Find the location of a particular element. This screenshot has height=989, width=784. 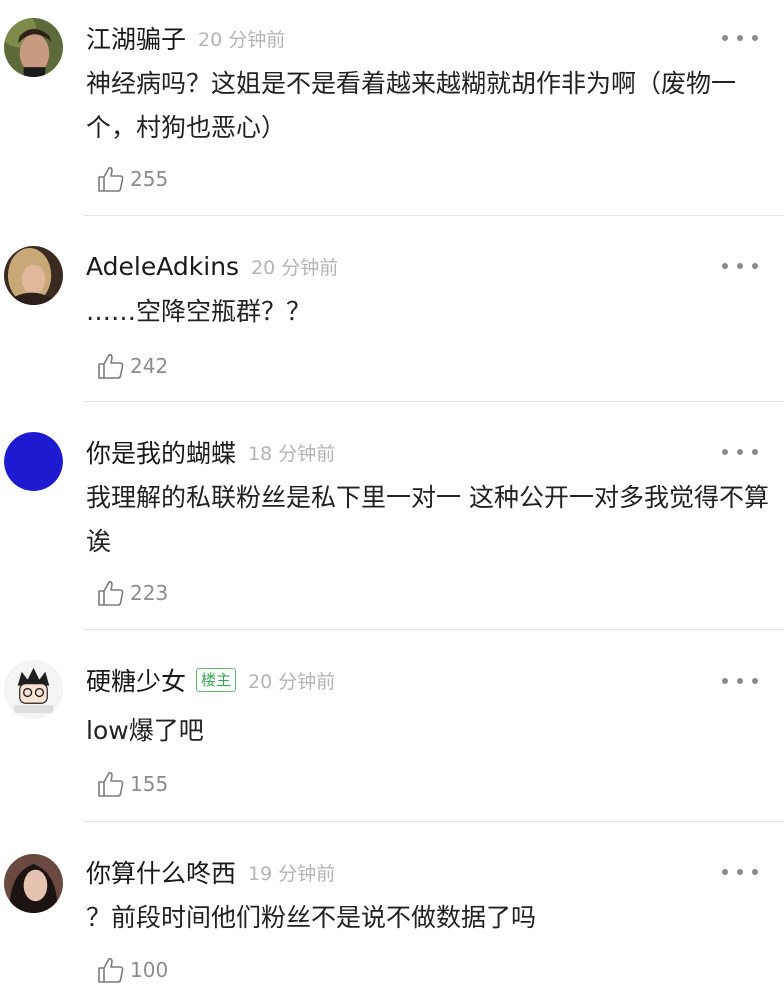

username: 你算什么咚西 is located at coordinates (161, 872).